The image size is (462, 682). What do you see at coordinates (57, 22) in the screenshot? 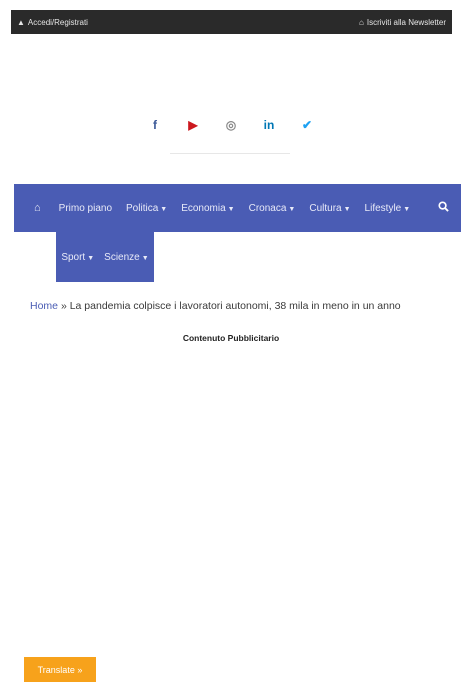
I see `login-label: Accedi/Registrati` at bounding box center [57, 22].